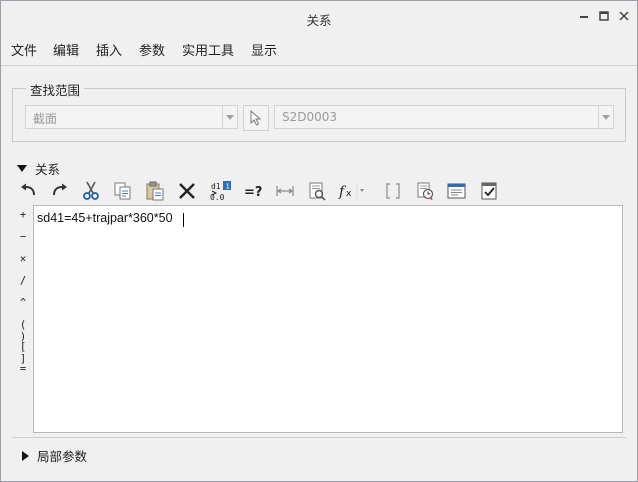 This screenshot has height=482, width=638. I want to click on menu-separator, so click(319, 65).